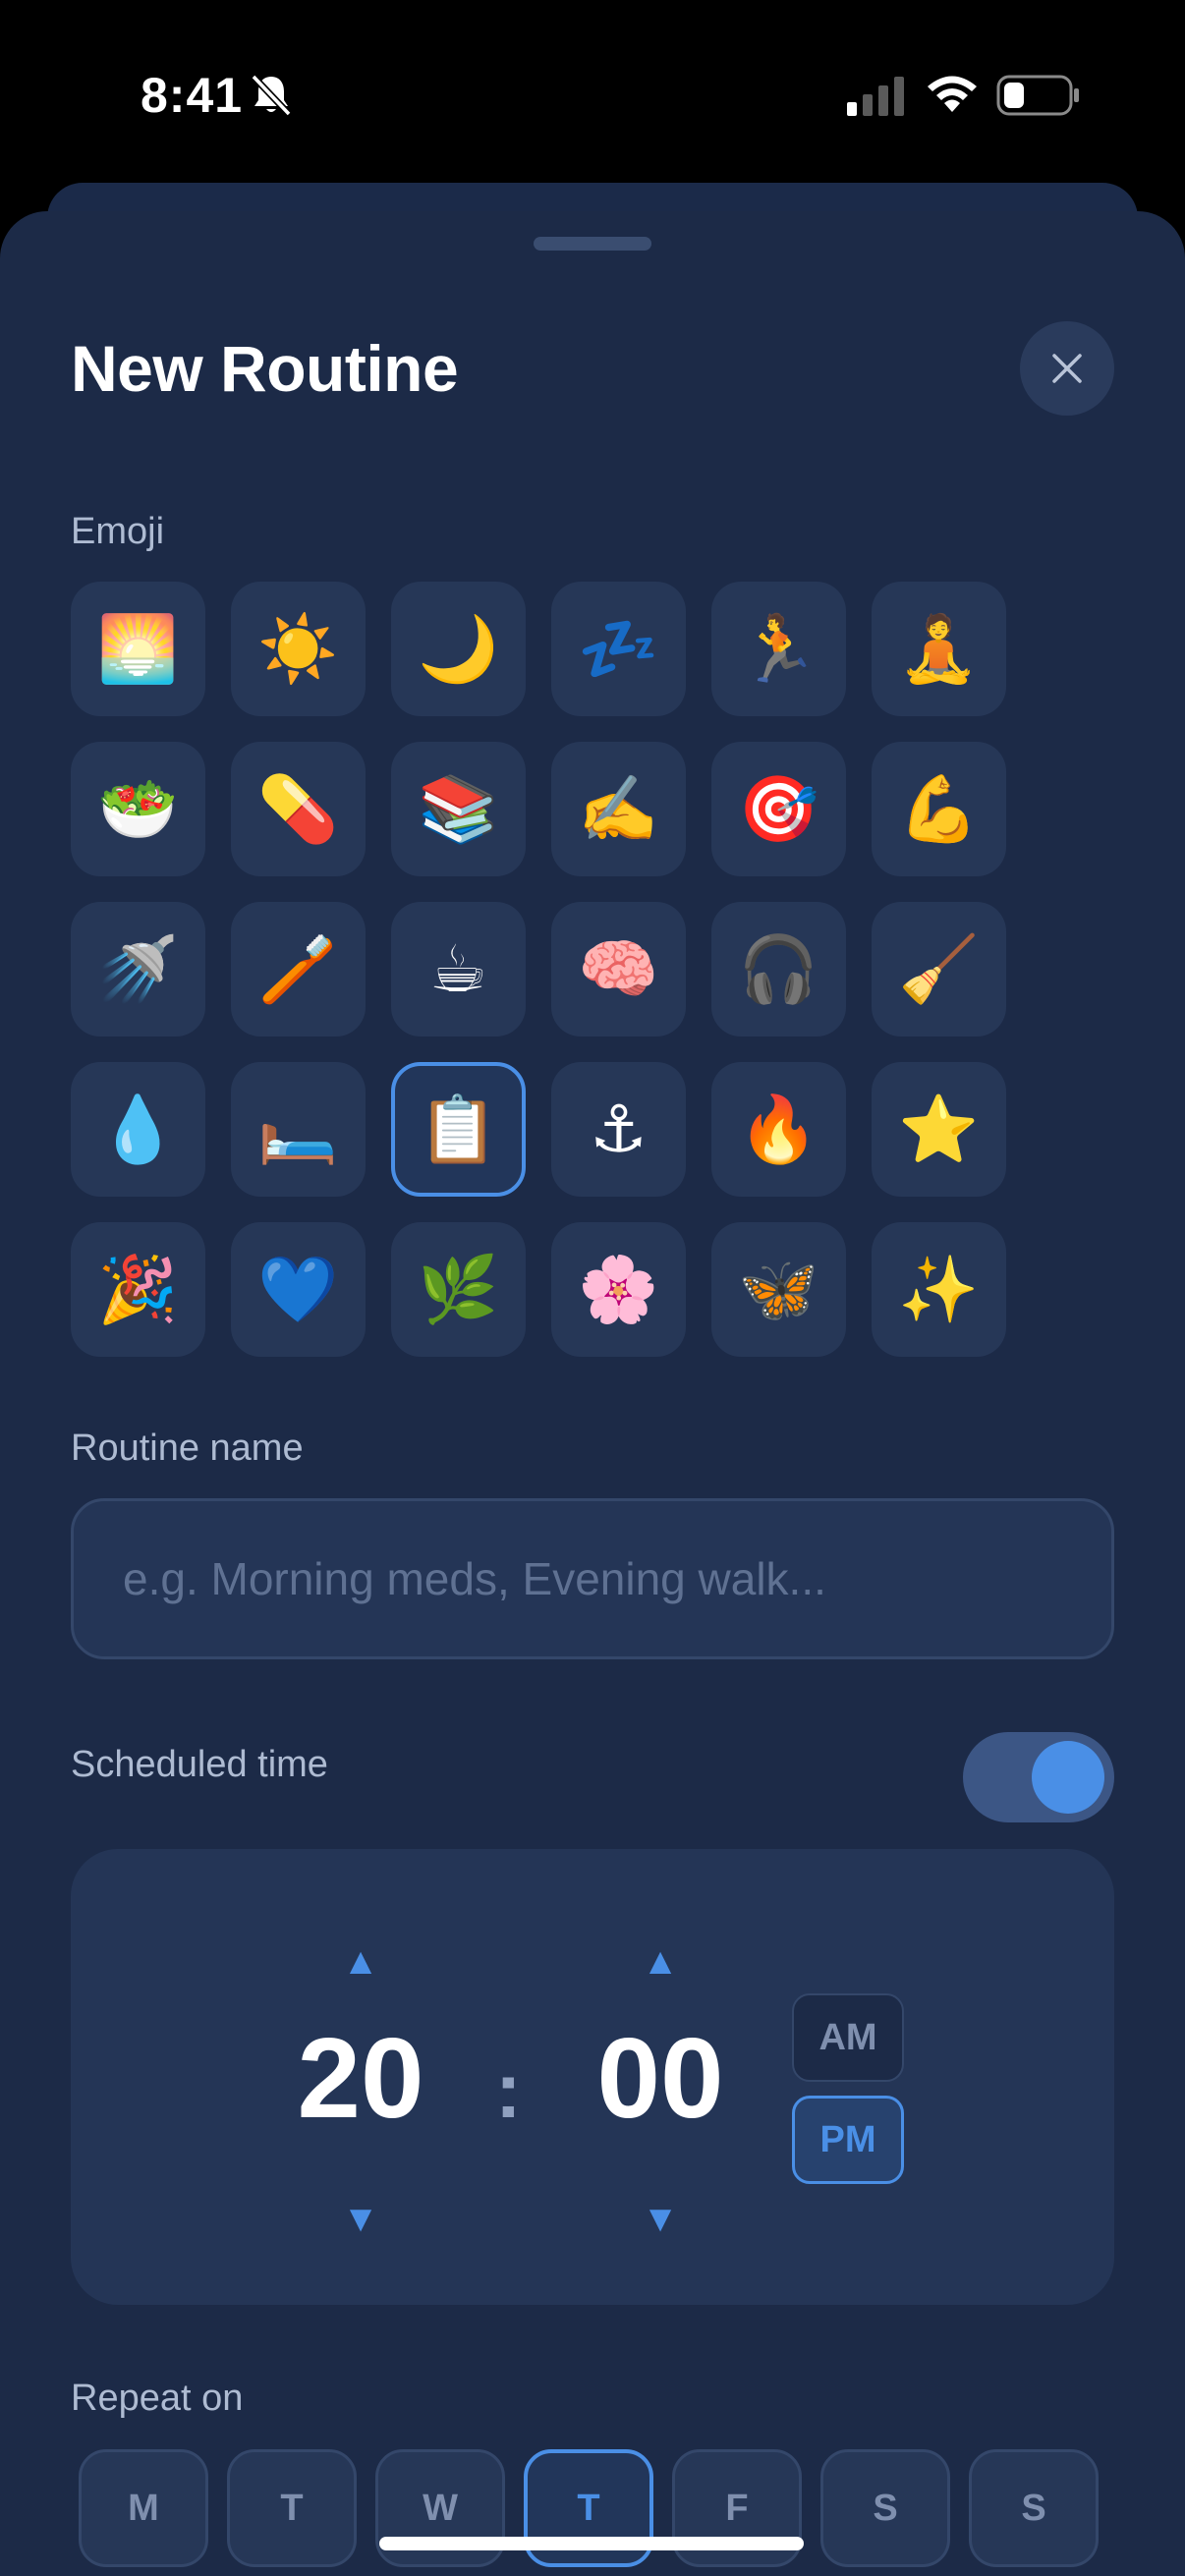 The height and width of the screenshot is (2576, 1185). Describe the element at coordinates (272, 95) in the screenshot. I see `bell-off-icon` at that location.